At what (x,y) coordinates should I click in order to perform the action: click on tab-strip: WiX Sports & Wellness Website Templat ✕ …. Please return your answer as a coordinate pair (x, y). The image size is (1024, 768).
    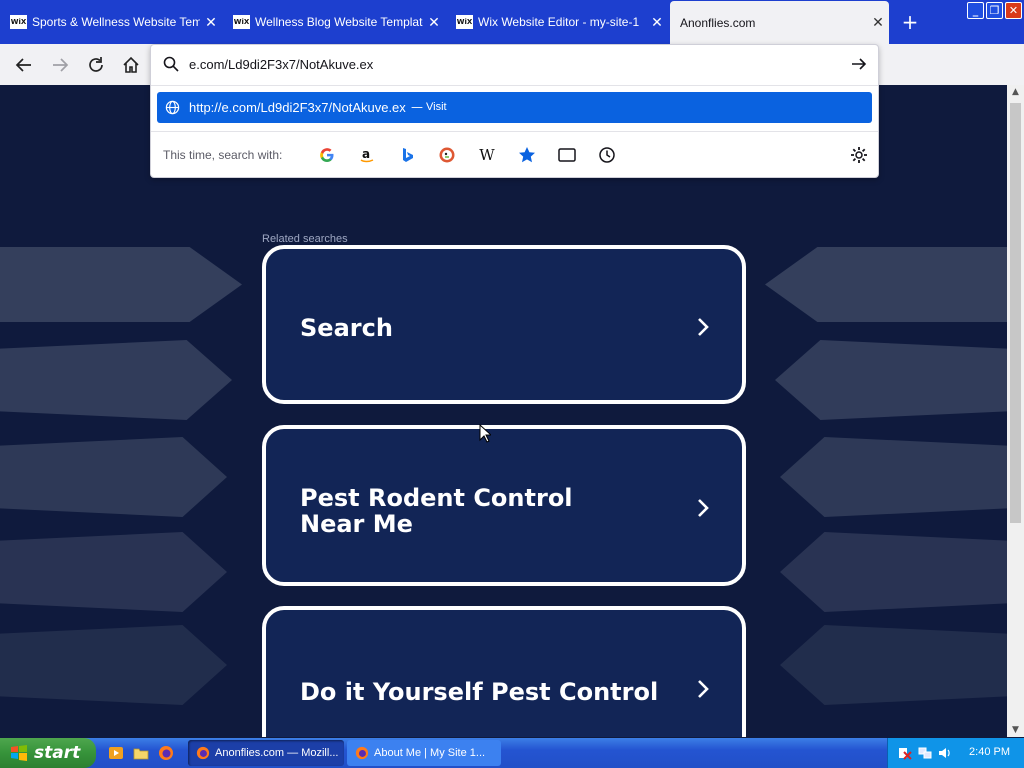
    Looking at the image, I should click on (512, 22).